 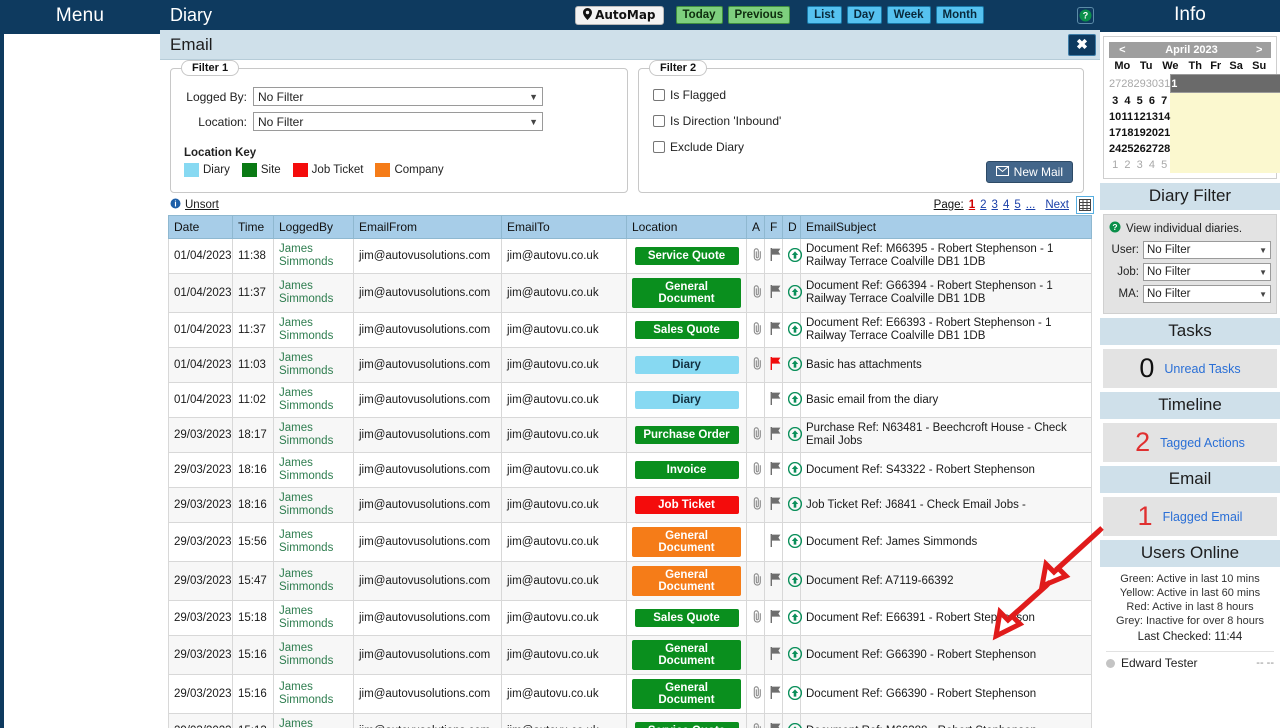 I want to click on help-icon: ?, so click(x=1085, y=15).